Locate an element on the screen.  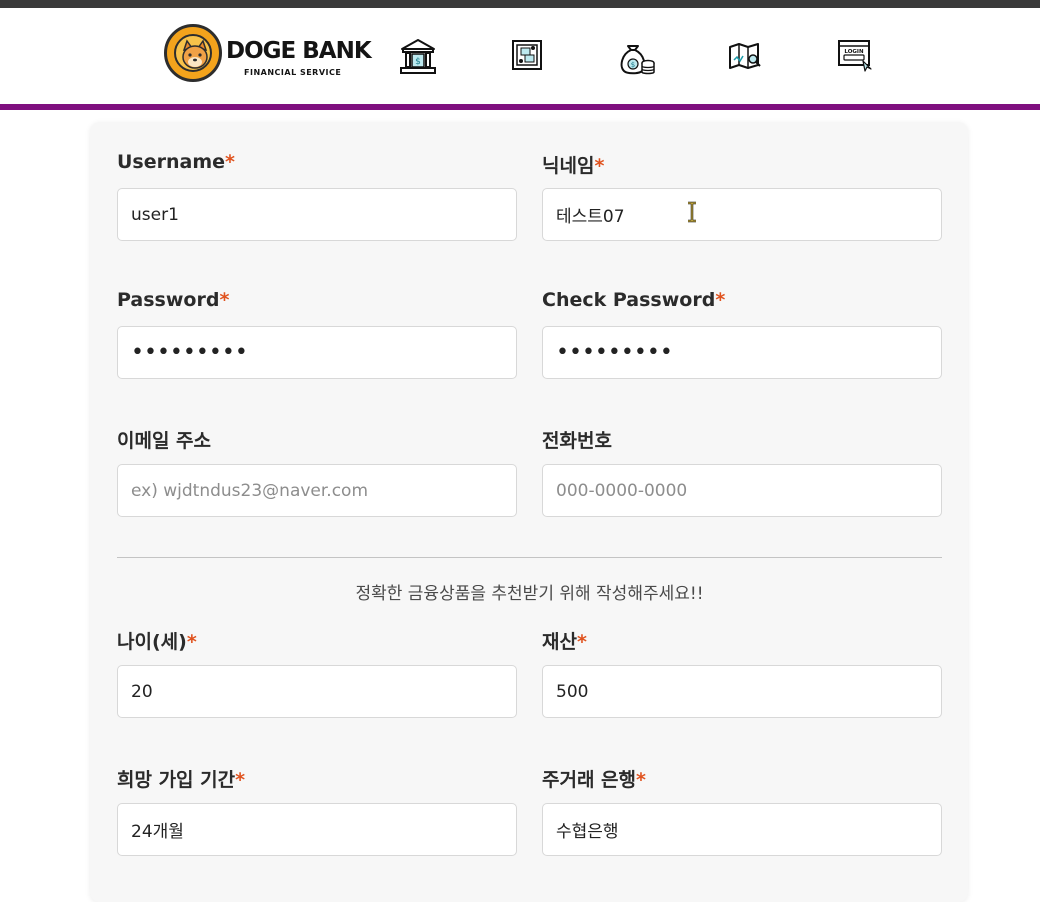
password-label: Password* is located at coordinates (173, 300).